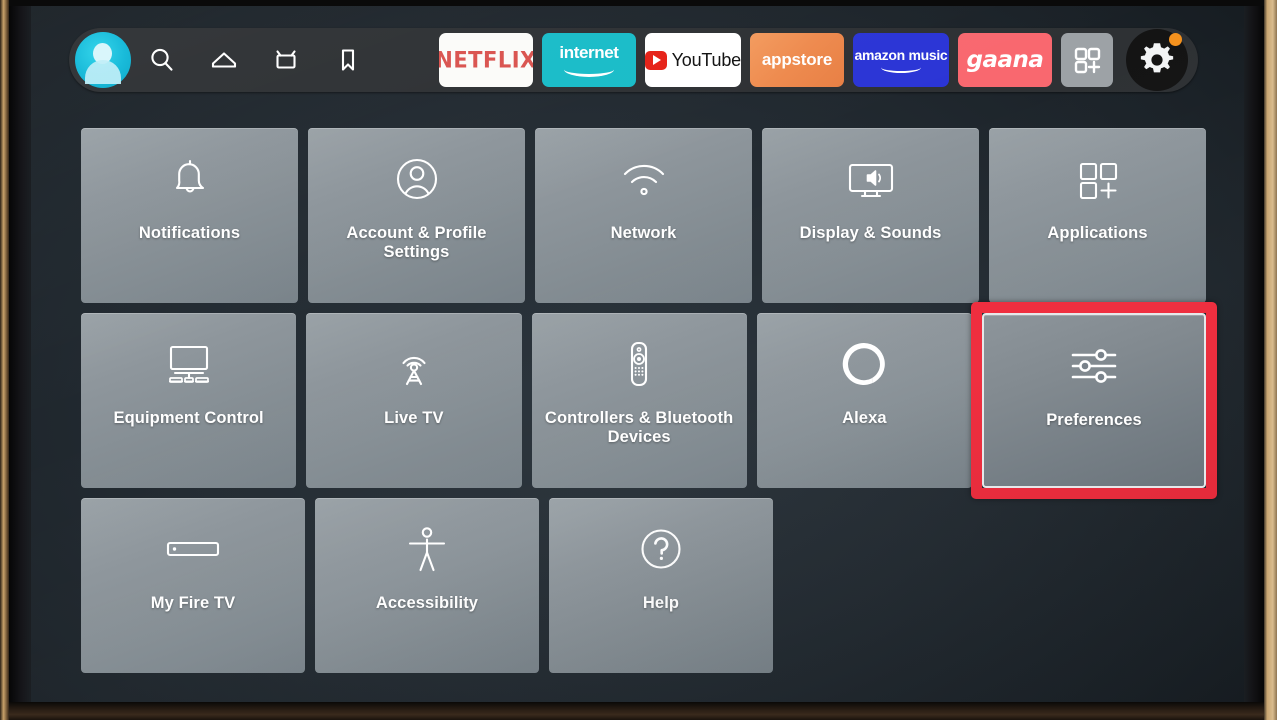 Image resolution: width=1277 pixels, height=720 pixels. I want to click on settings-tile-preferences: Preferences, so click(1094, 400).